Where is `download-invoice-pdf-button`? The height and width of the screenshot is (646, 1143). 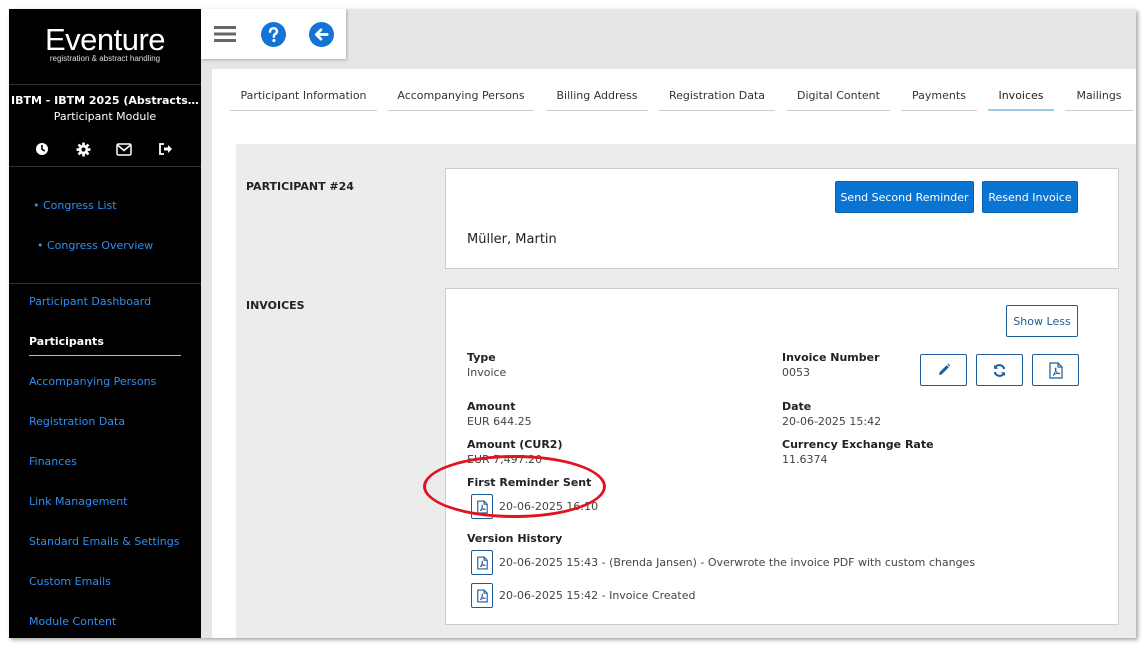 download-invoice-pdf-button is located at coordinates (1055, 370).